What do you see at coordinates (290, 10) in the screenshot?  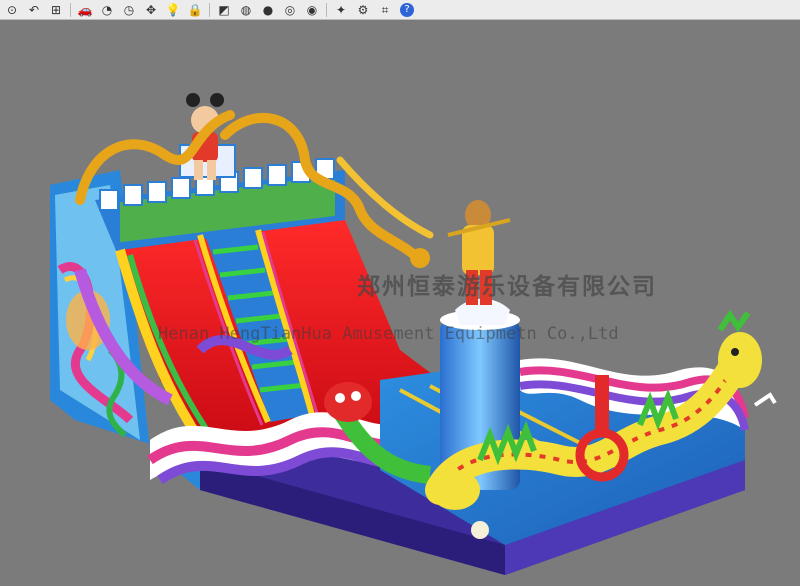 I see `sphere-wire-icon: ◎` at bounding box center [290, 10].